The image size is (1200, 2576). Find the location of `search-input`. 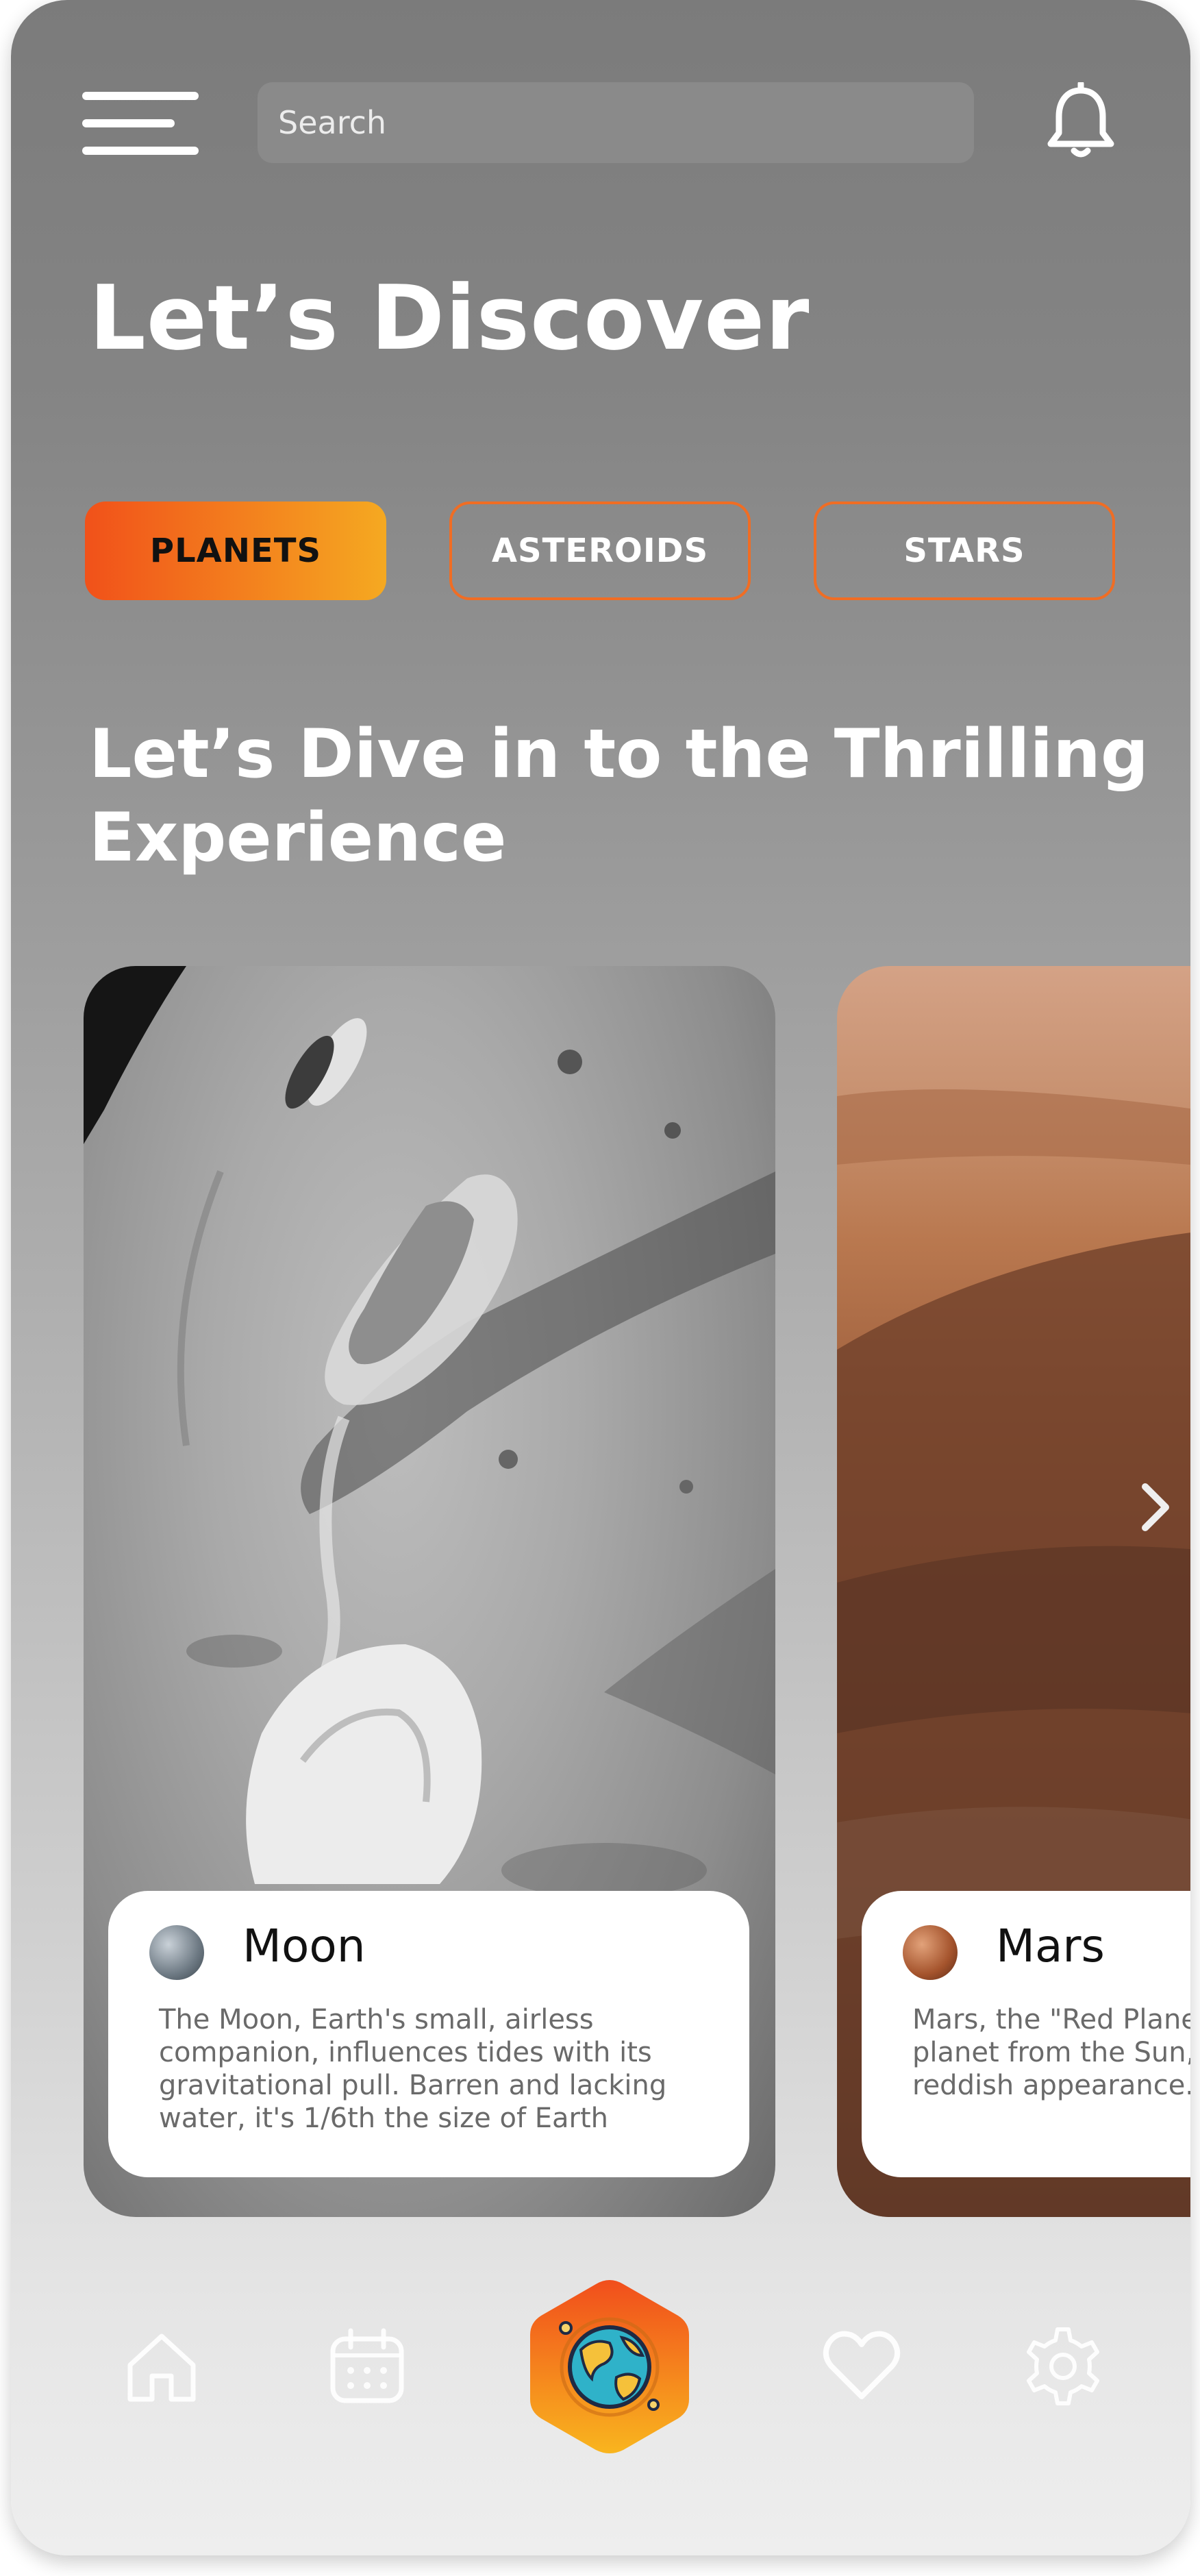

search-input is located at coordinates (616, 122).